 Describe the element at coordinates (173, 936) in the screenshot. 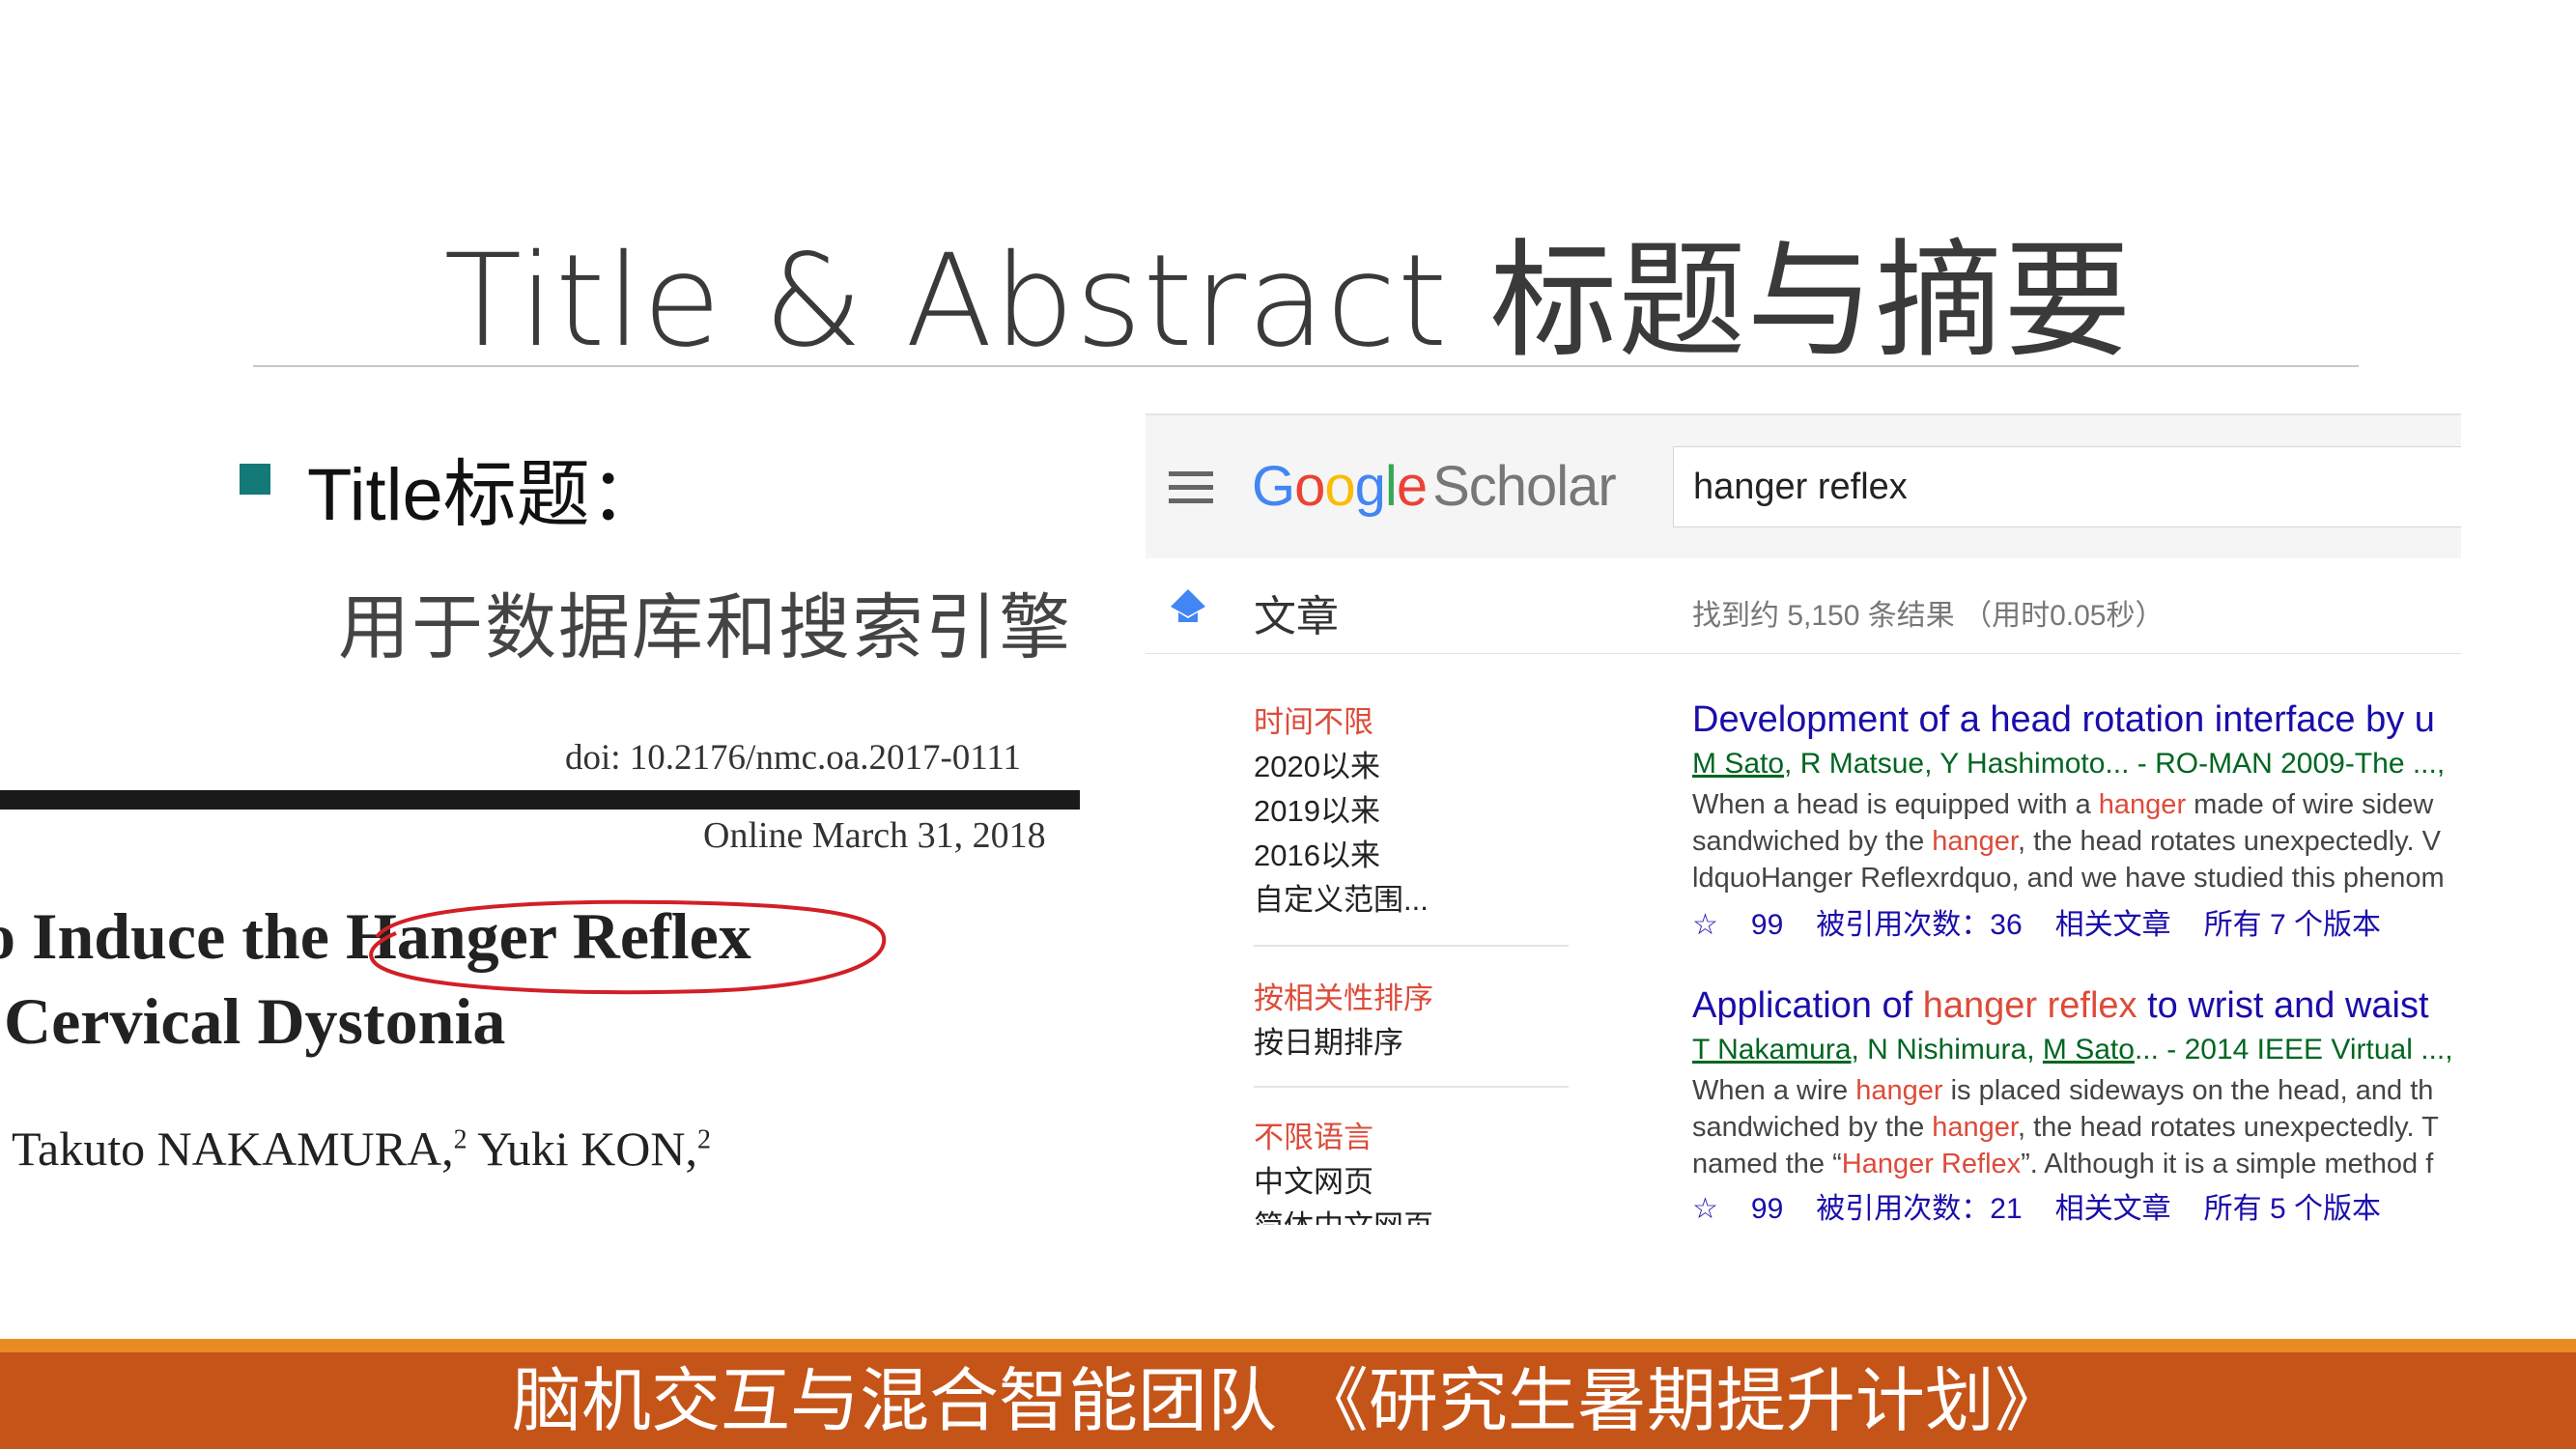

I see `paper-title-prefix: o Induce the` at that location.